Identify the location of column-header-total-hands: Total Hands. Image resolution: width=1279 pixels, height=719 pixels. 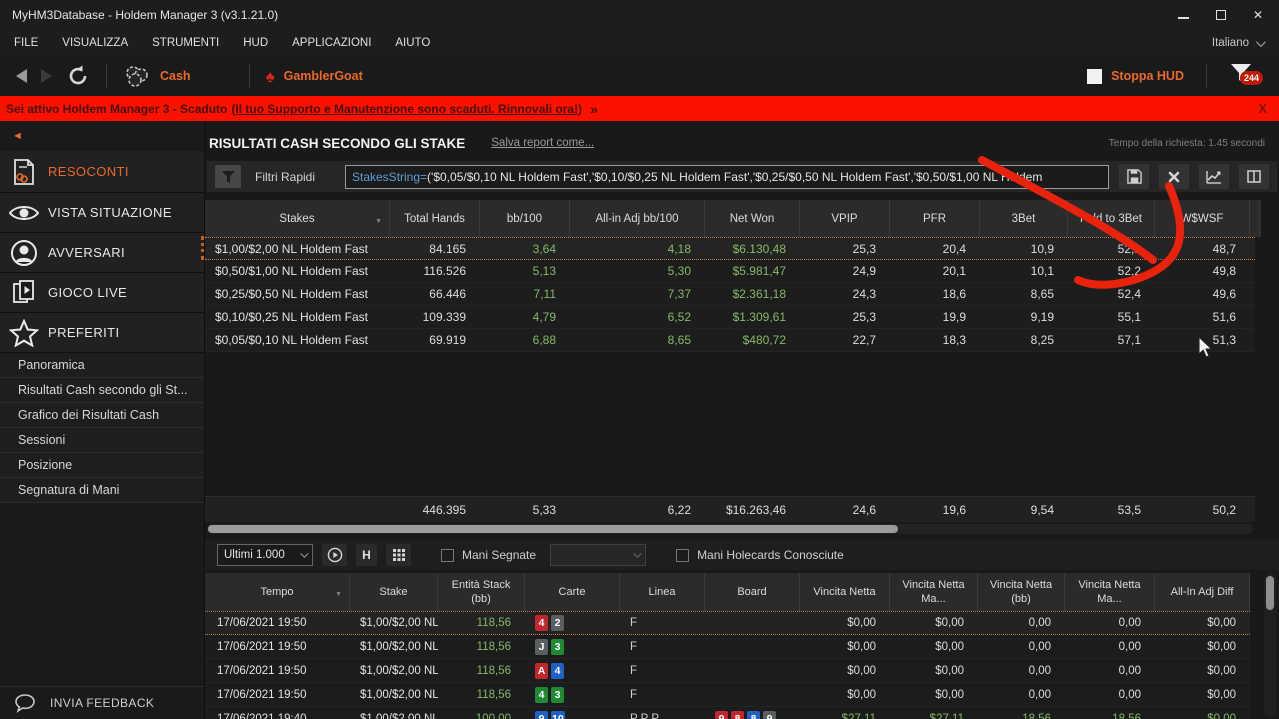
(435, 218).